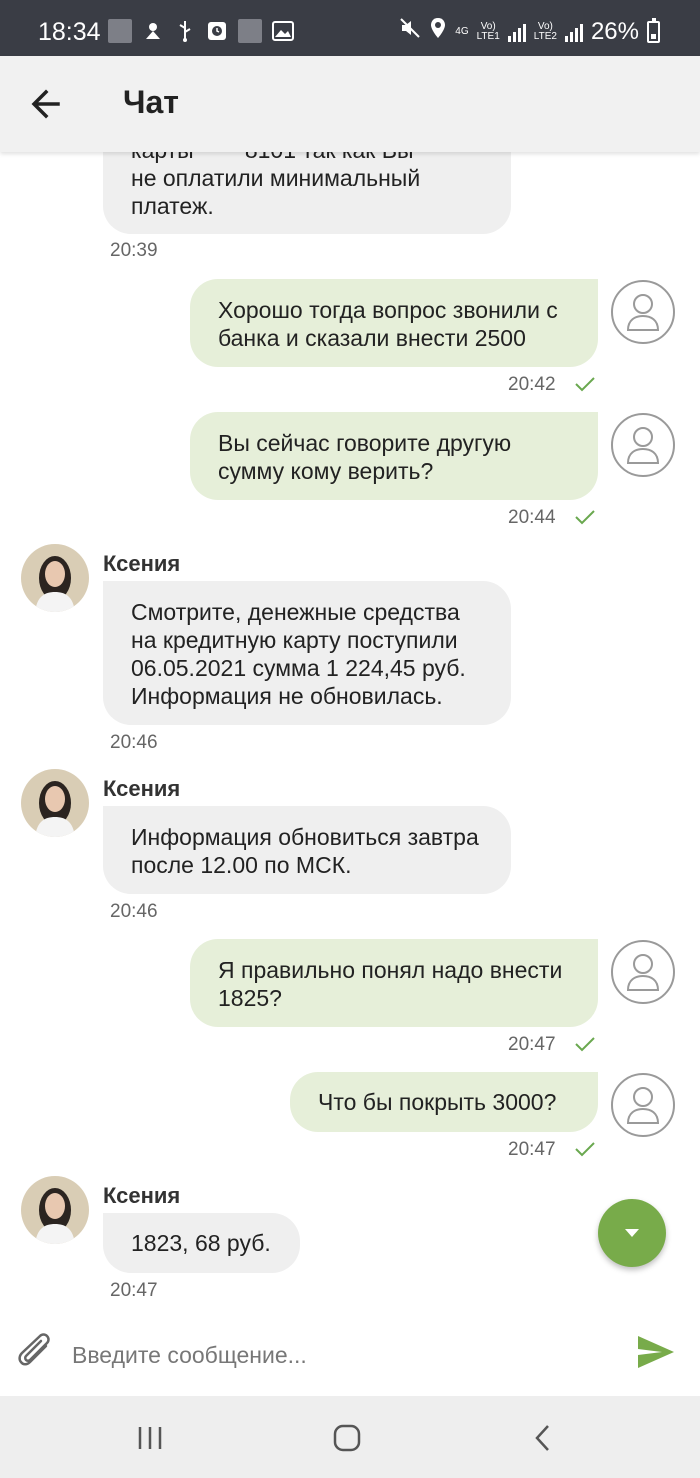 This screenshot has width=700, height=1478. Describe the element at coordinates (545, 36) in the screenshot. I see `sim2-label: LTE2` at that location.